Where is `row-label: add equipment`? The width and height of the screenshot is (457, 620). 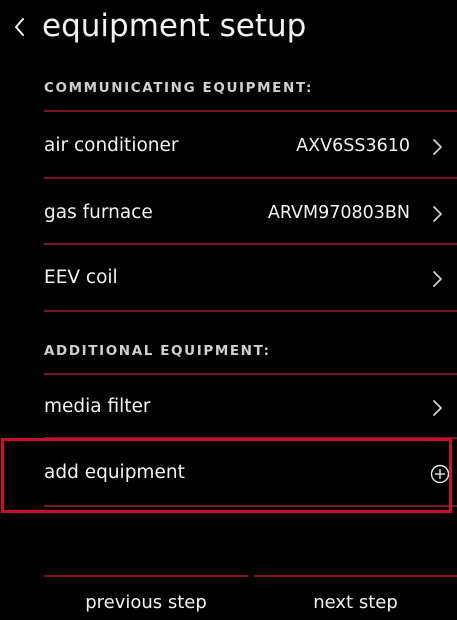 row-label: add equipment is located at coordinates (114, 472).